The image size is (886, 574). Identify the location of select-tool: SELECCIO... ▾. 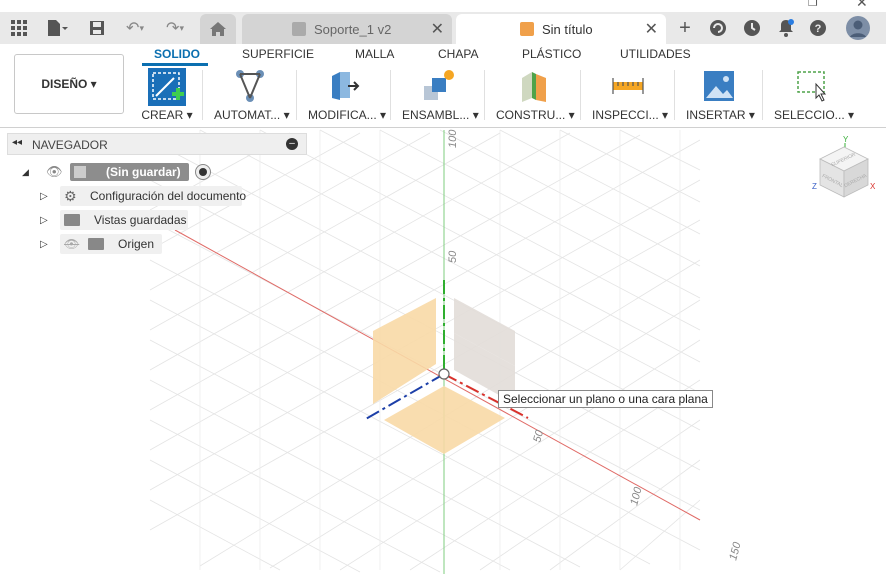
(814, 96).